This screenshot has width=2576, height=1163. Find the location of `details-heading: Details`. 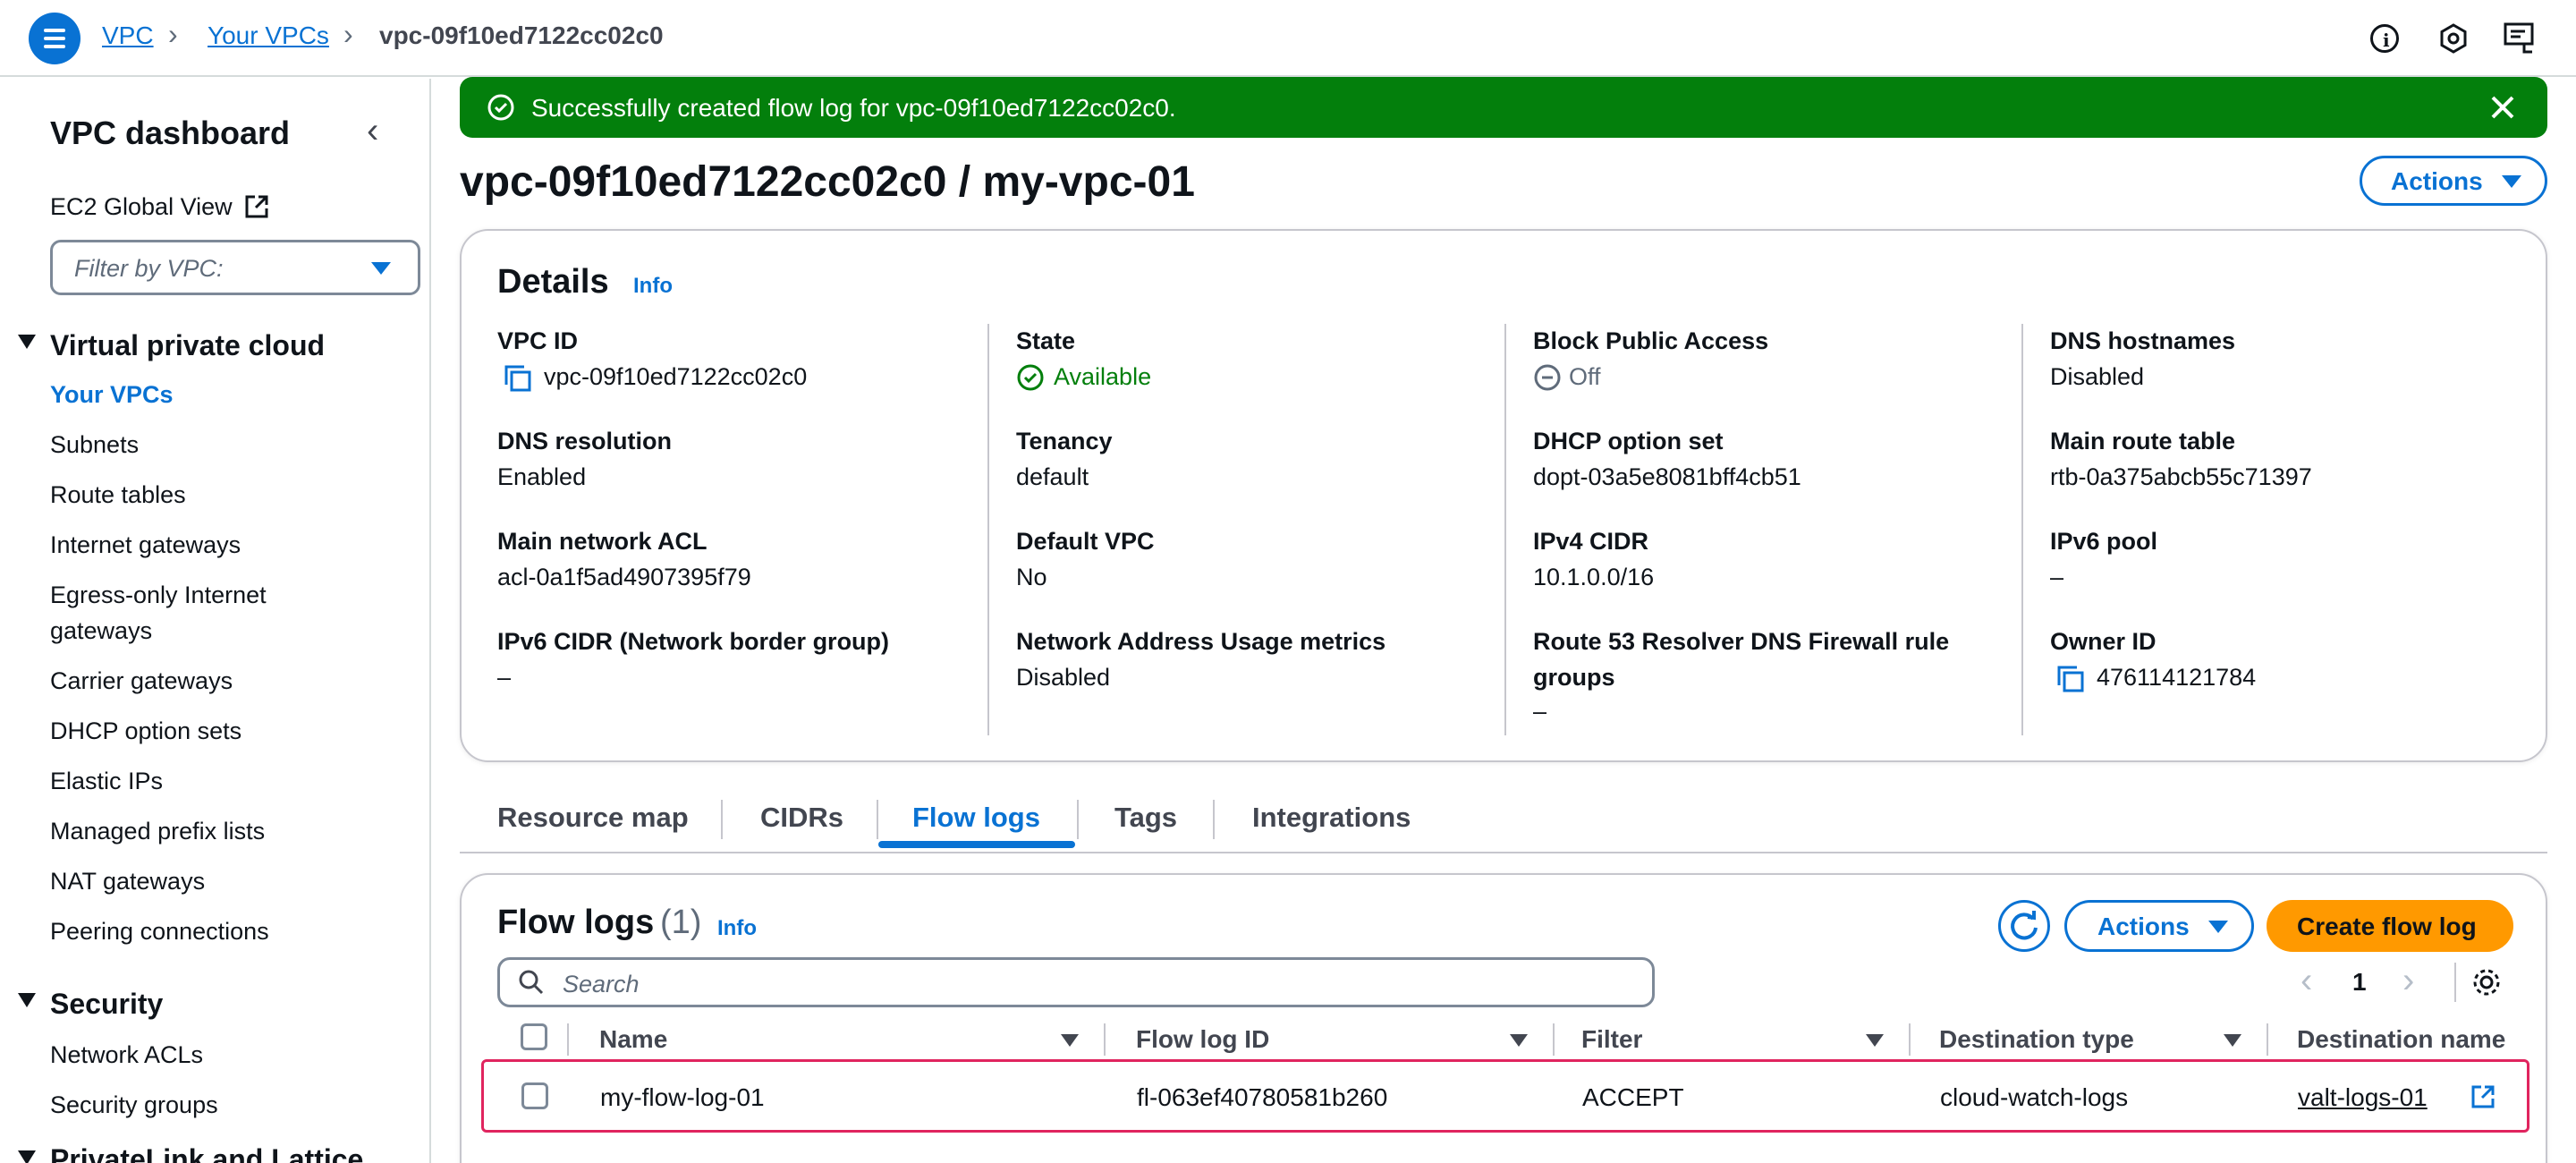

details-heading: Details is located at coordinates (553, 282).